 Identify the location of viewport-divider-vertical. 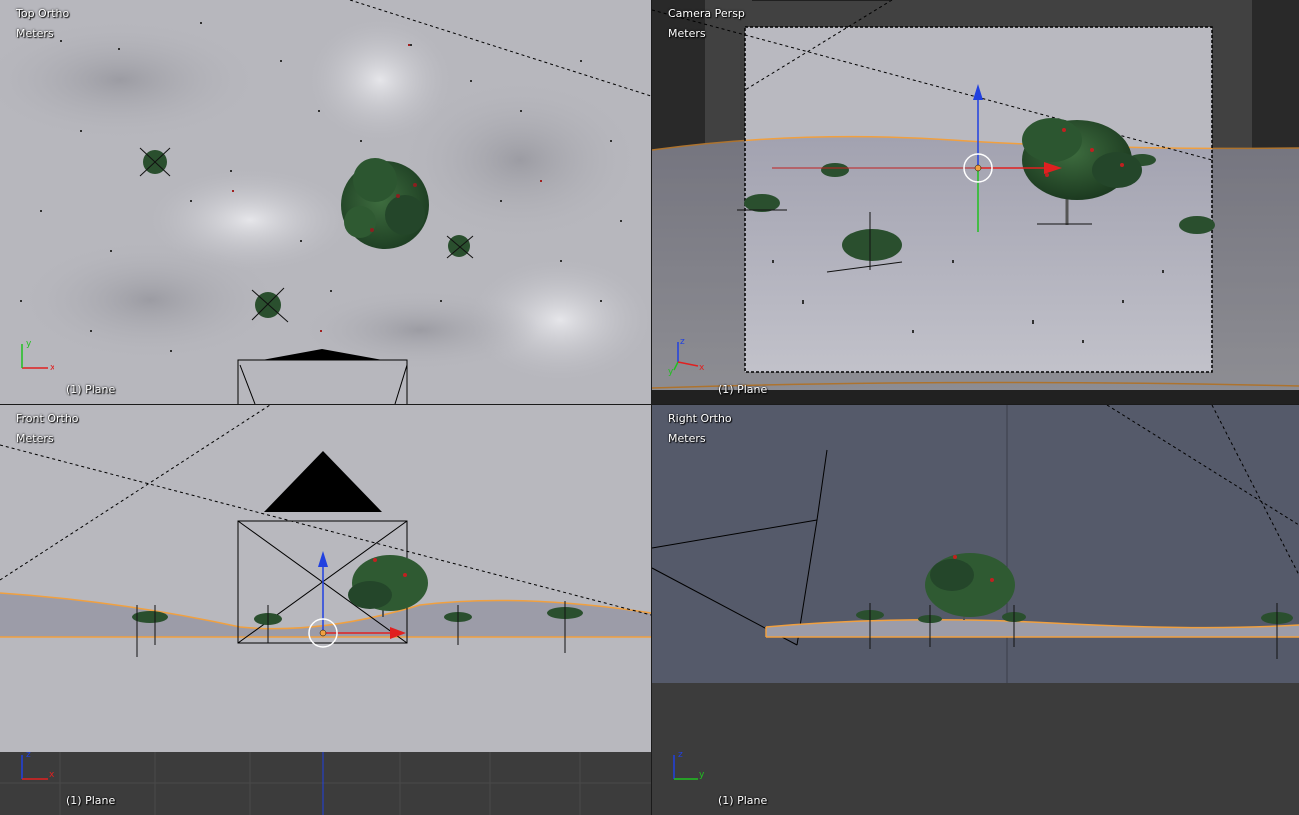
(651, 407).